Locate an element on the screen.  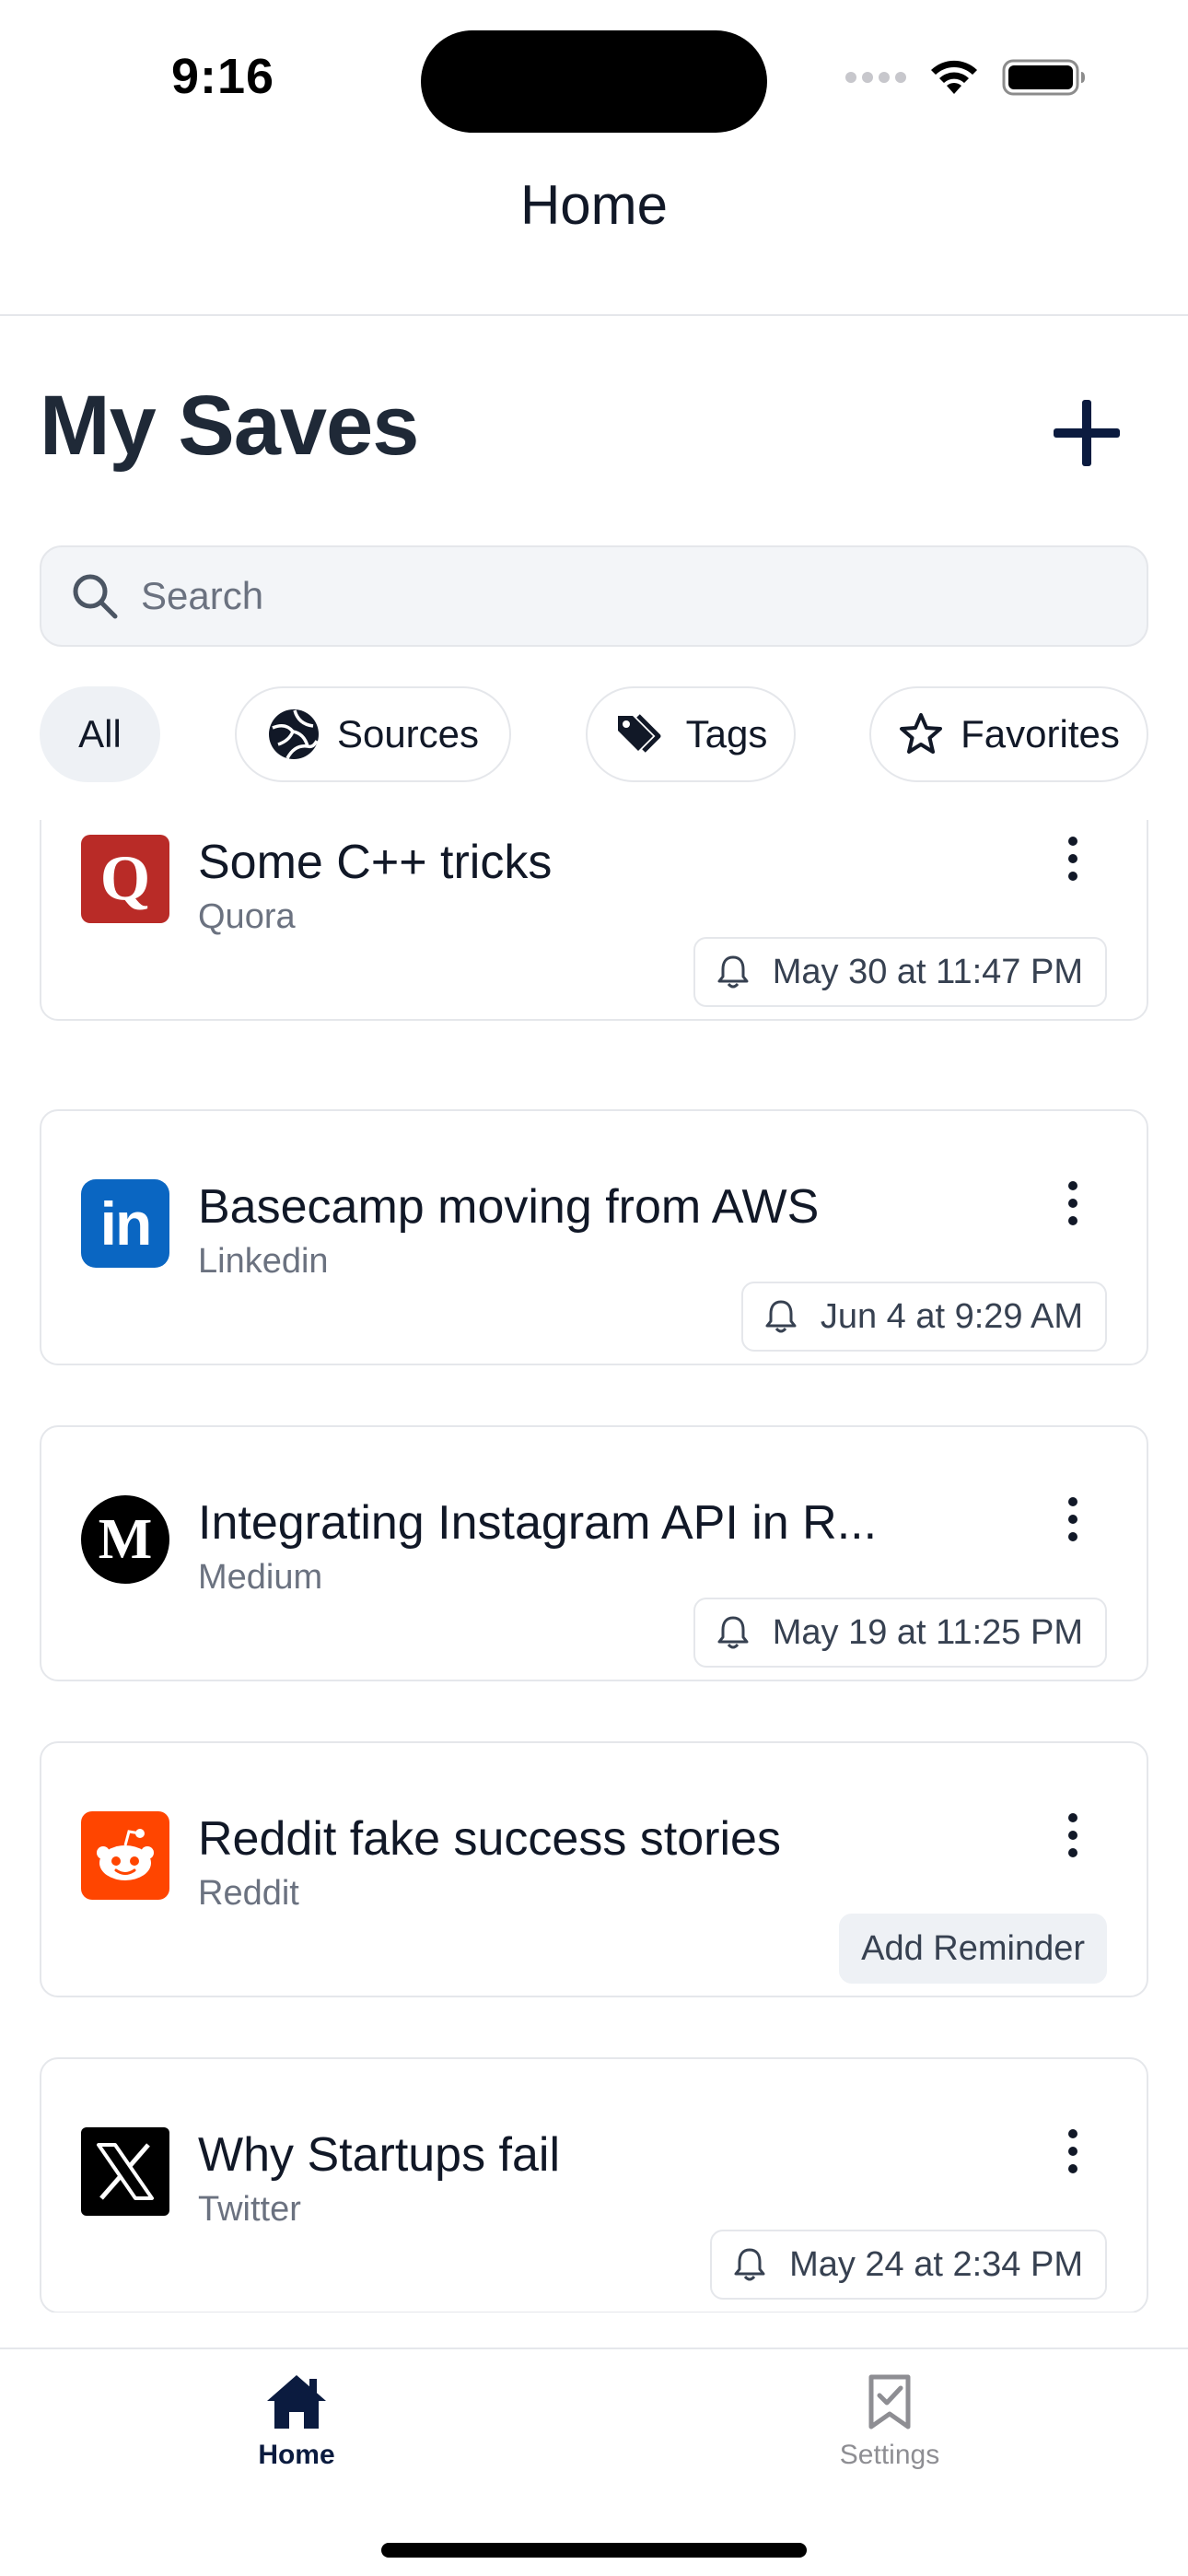
filter-tags: Tags is located at coordinates (691, 734).